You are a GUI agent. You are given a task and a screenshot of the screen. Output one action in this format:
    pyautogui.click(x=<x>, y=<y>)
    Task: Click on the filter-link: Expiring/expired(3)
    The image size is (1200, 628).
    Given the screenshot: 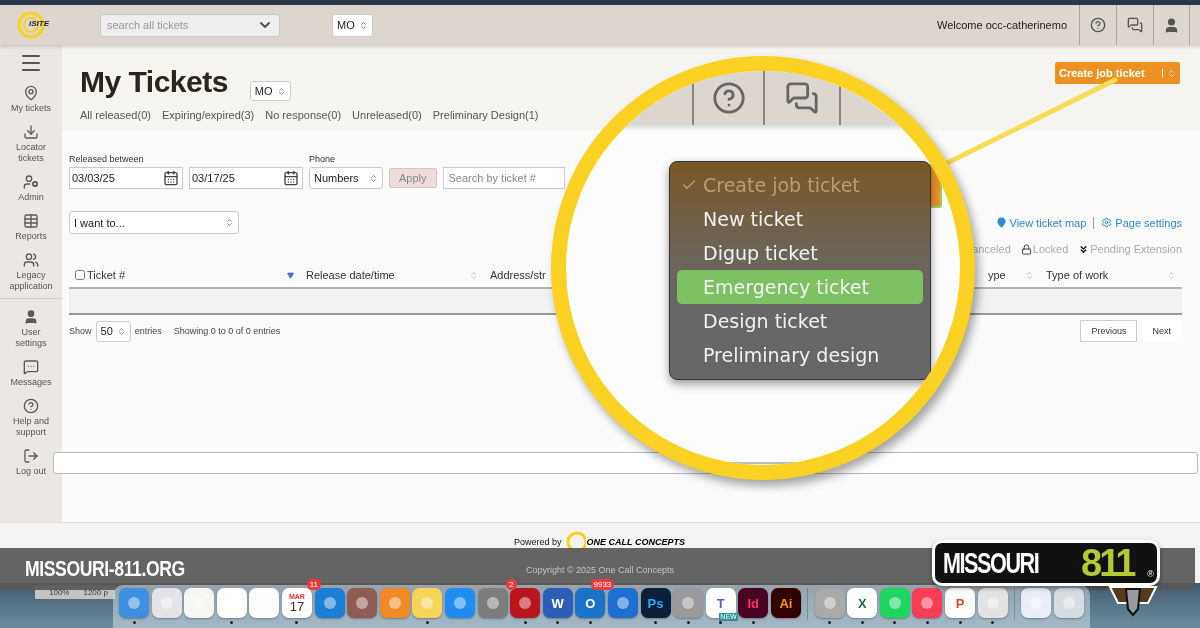 What is the action you would take?
    pyautogui.click(x=208, y=115)
    